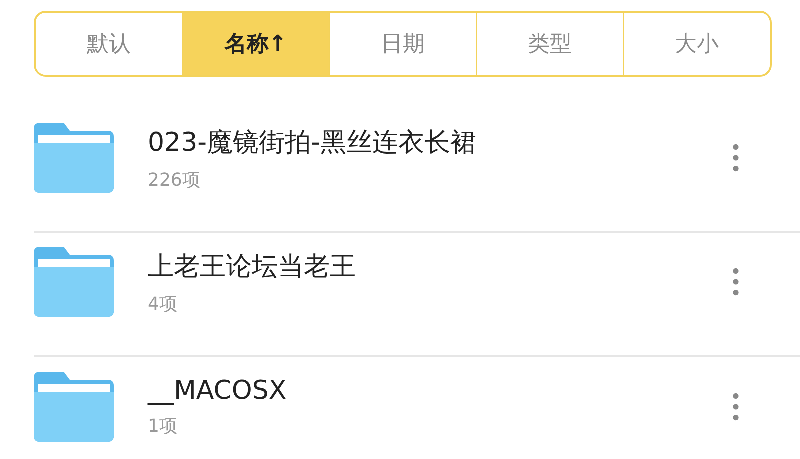 The height and width of the screenshot is (459, 800). I want to click on item-count: 4项, so click(163, 304).